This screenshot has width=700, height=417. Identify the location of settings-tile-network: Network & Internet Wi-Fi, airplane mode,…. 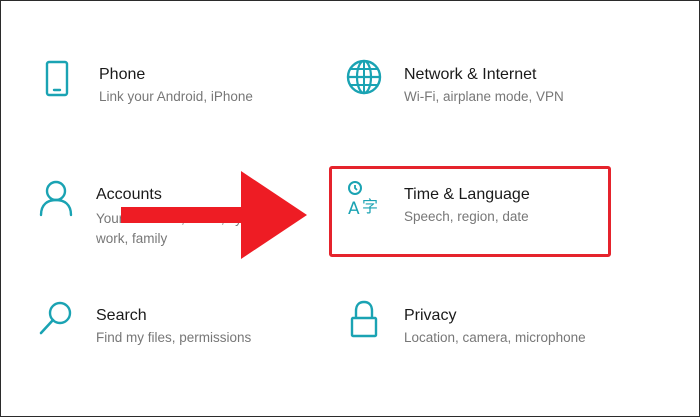
(455, 83).